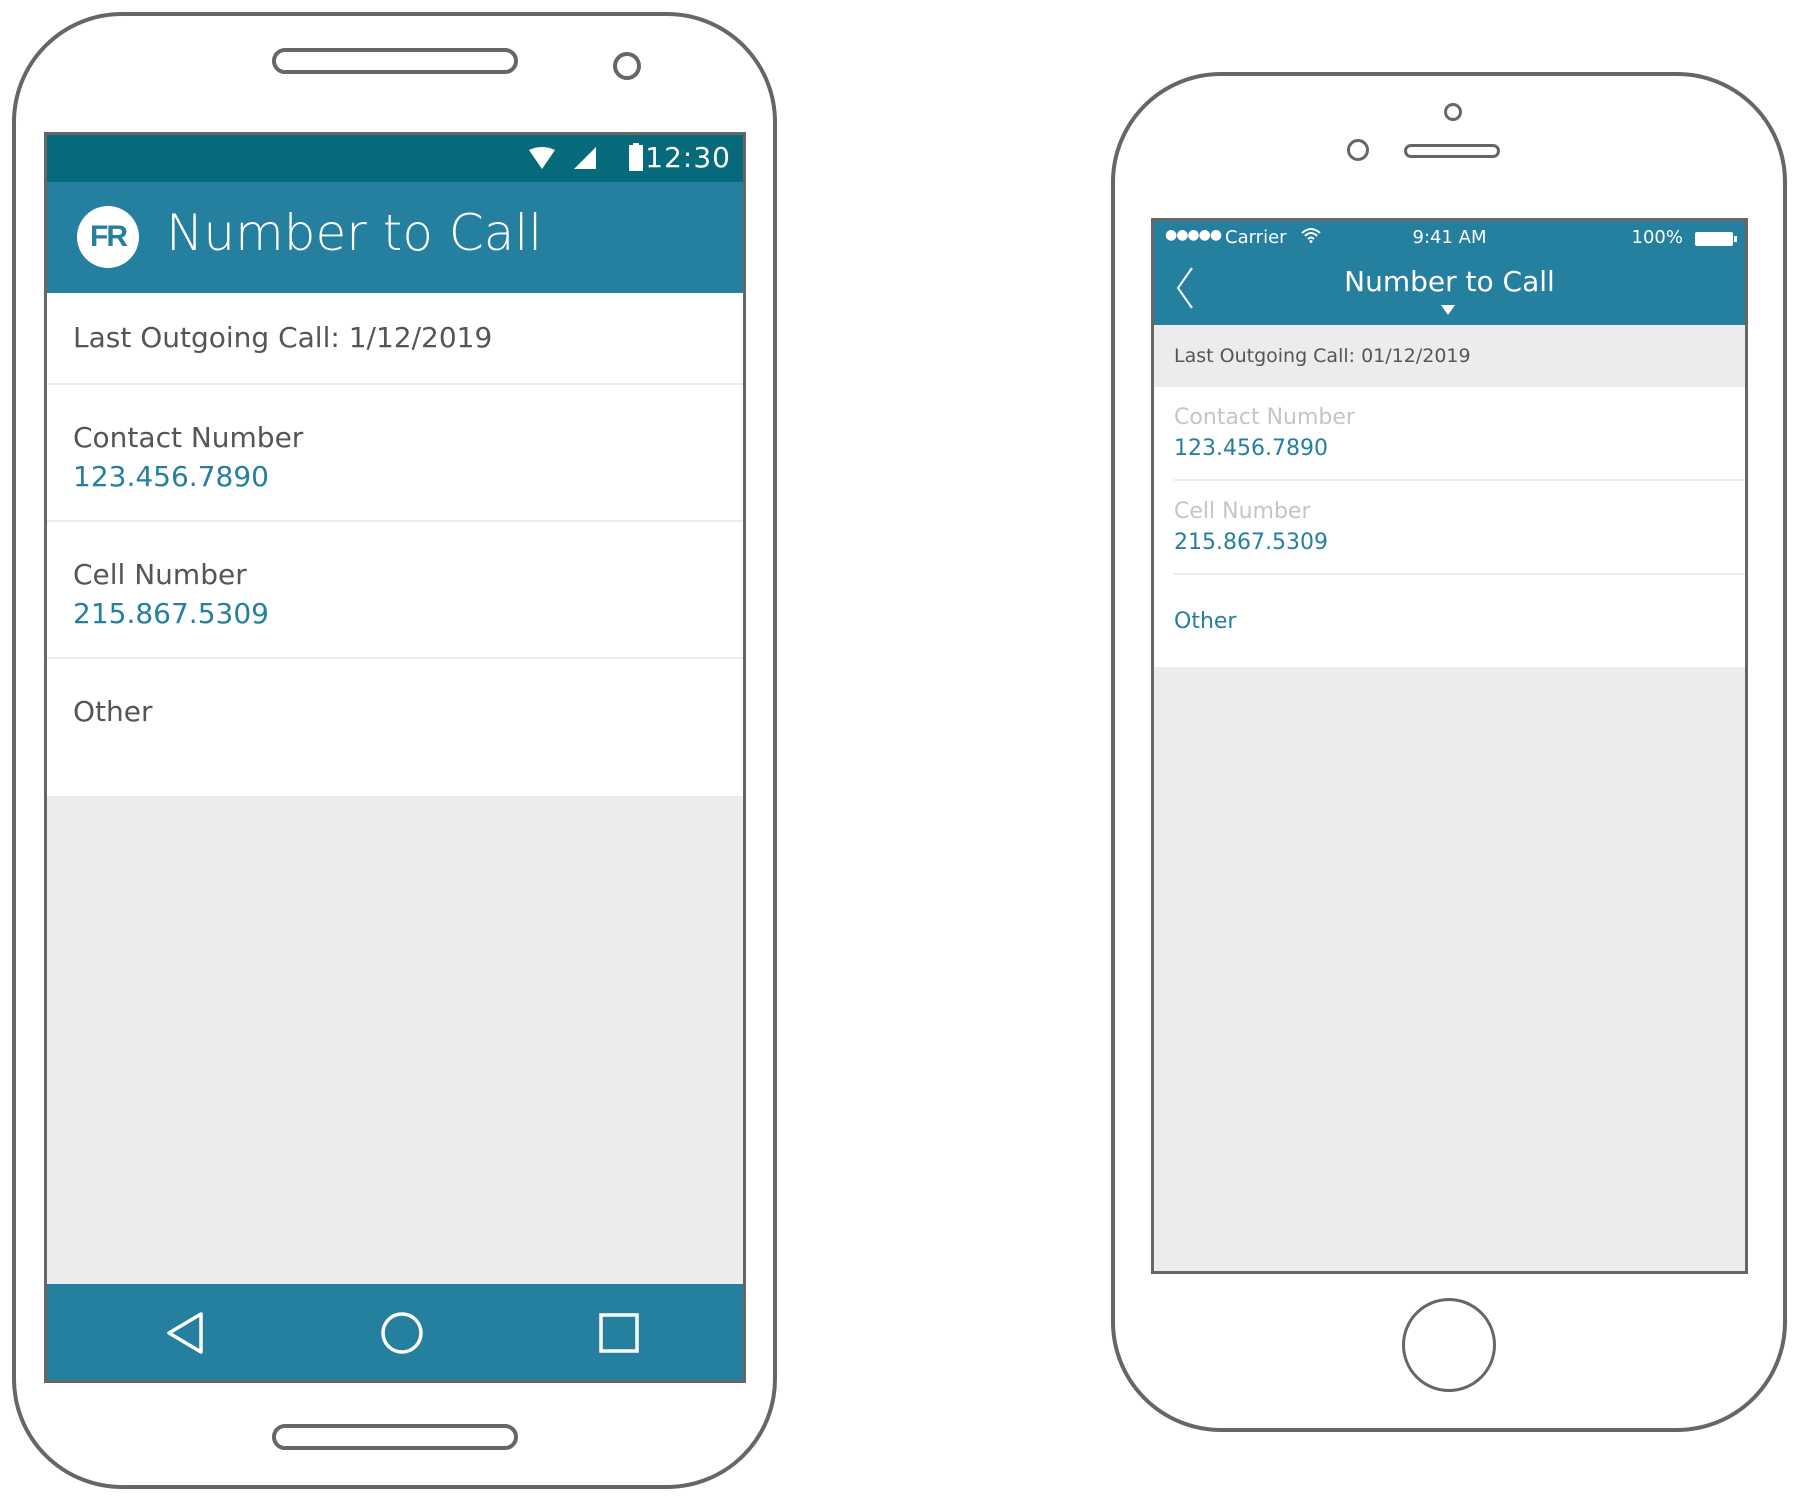  What do you see at coordinates (283, 337) in the screenshot?
I see `last-outgoing-call-text: Last Outgoing Call: 1/12/2019` at bounding box center [283, 337].